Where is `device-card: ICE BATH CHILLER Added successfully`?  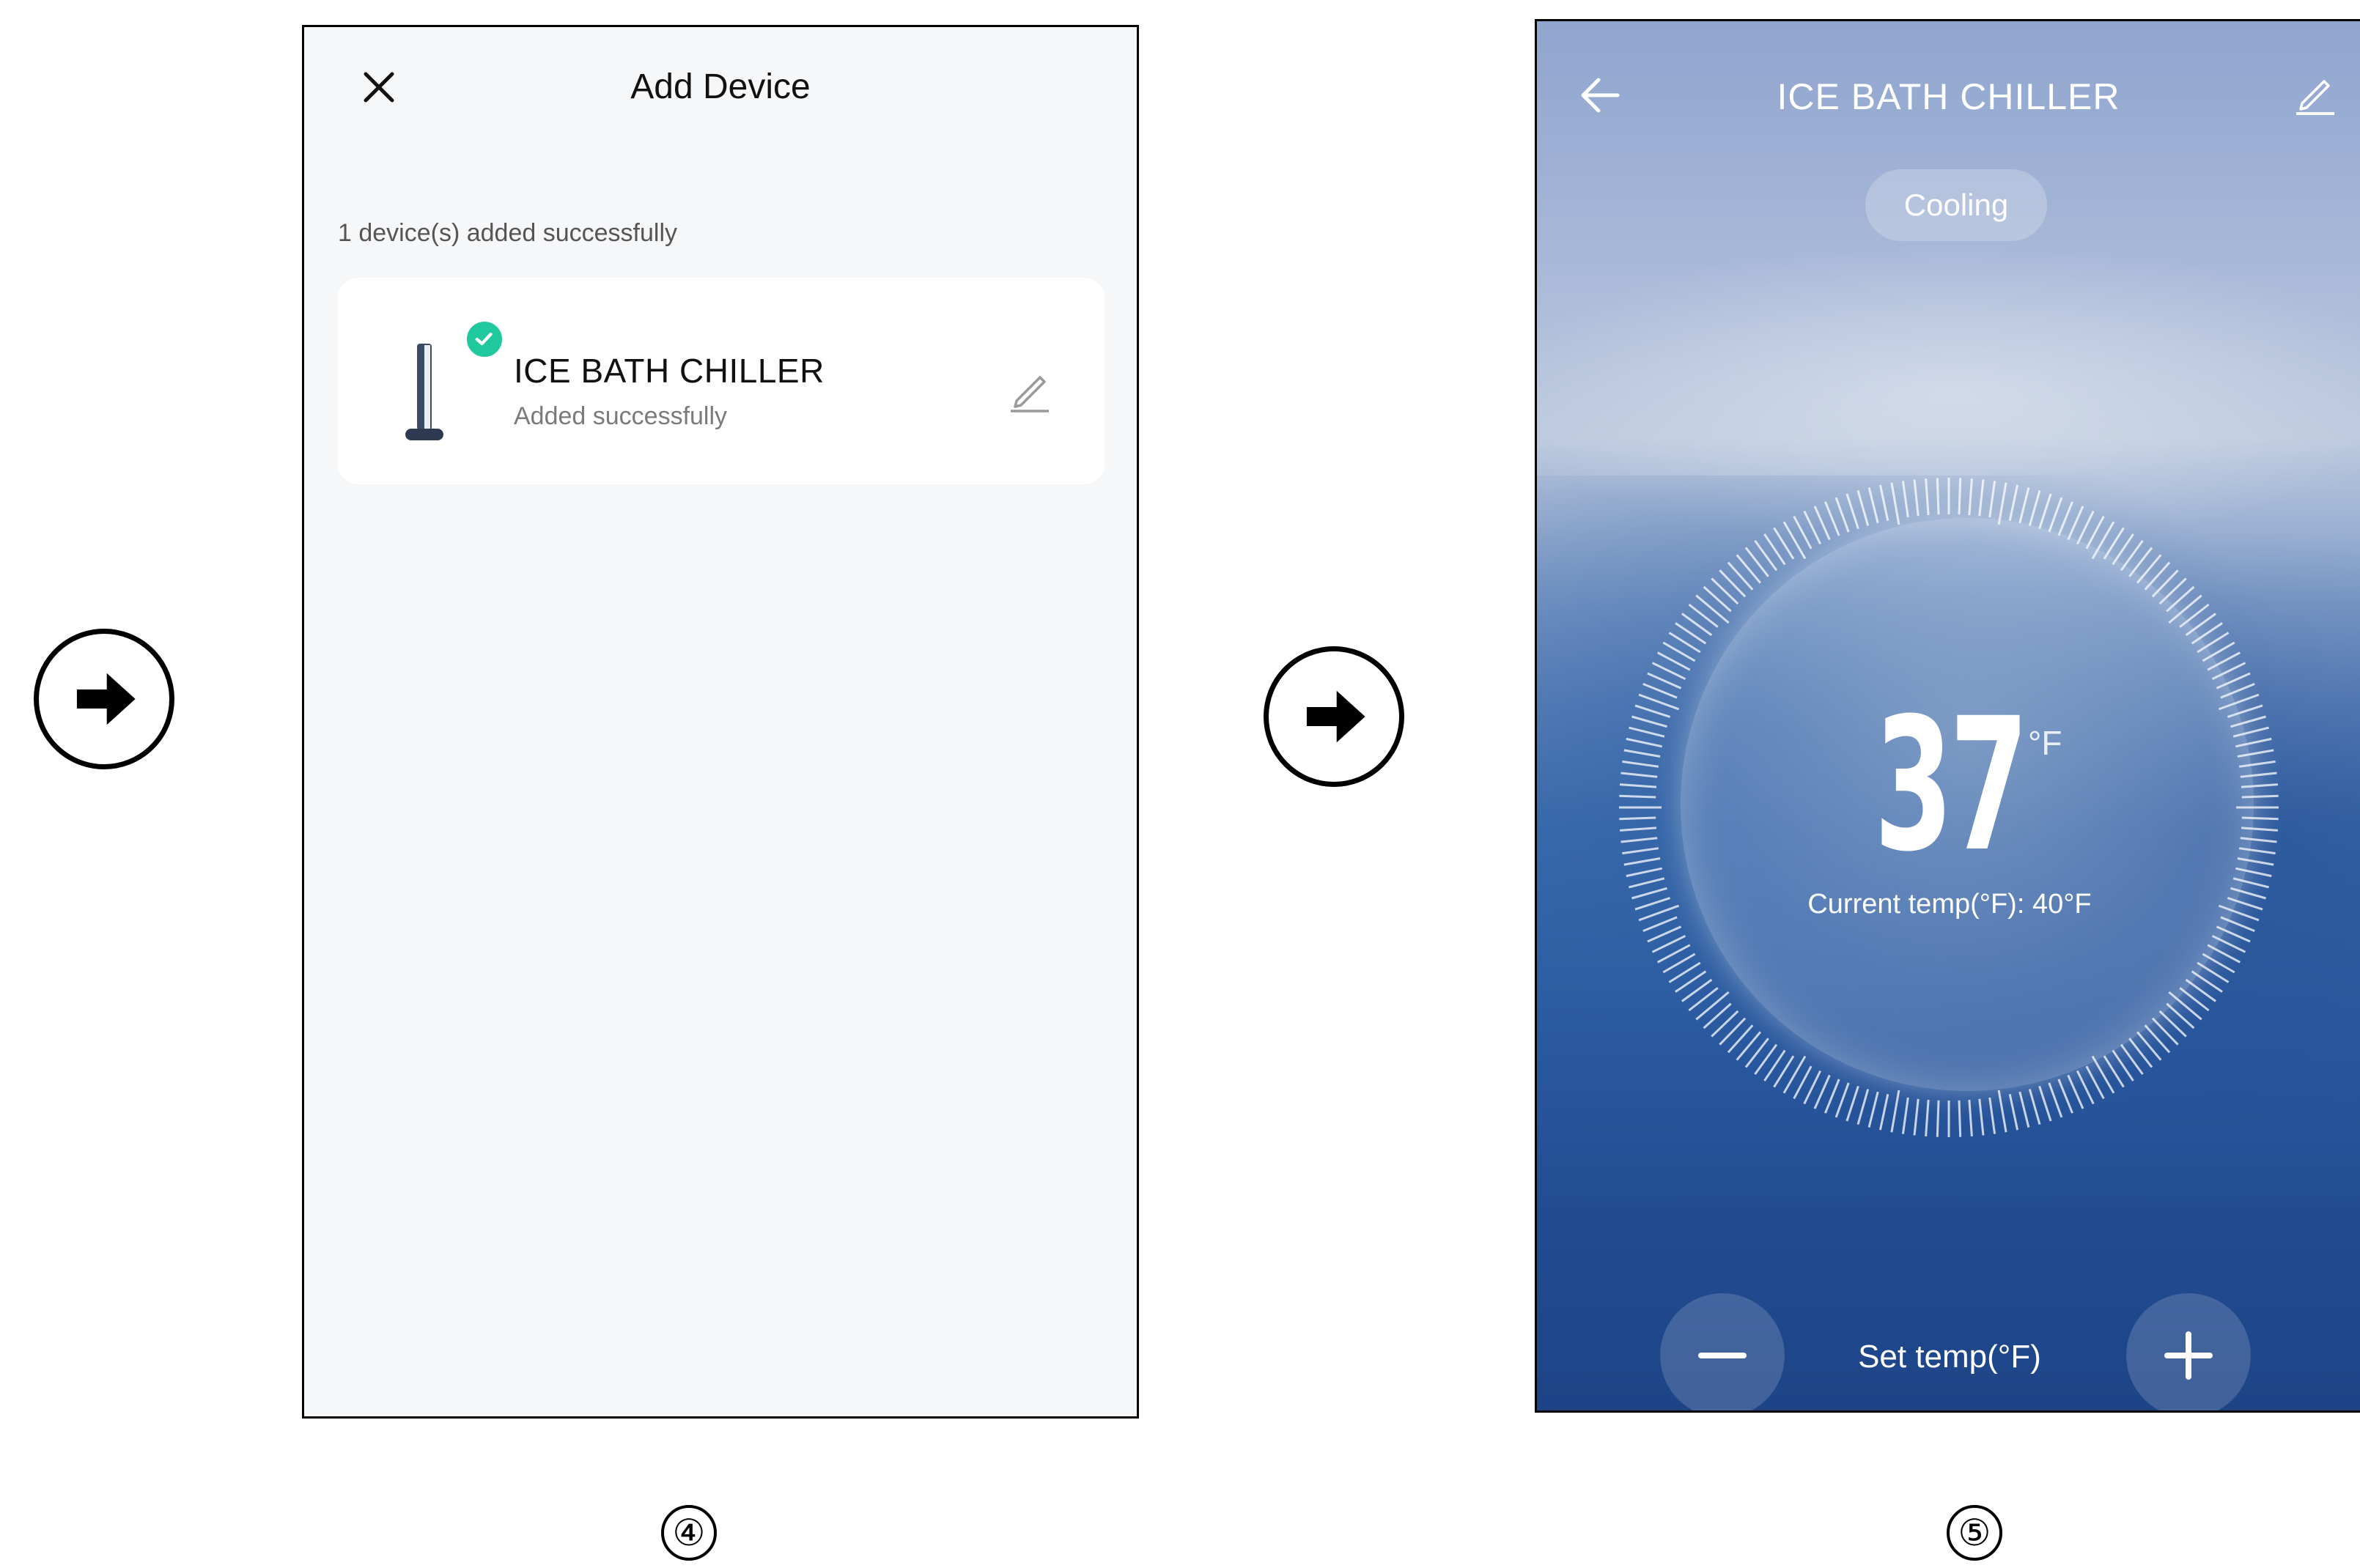
device-card: ICE BATH CHILLER Added successfully is located at coordinates (721, 381).